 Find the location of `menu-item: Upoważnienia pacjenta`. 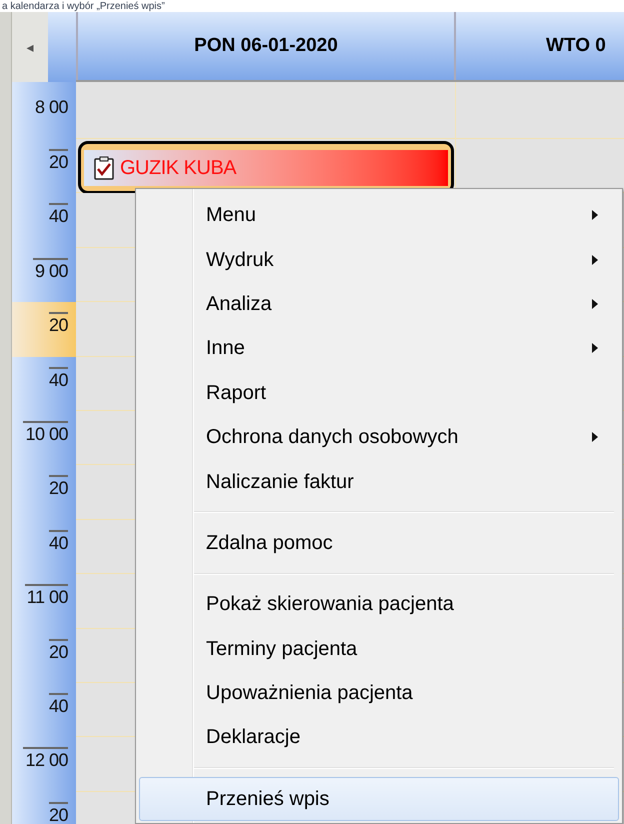

menu-item: Upoważnienia pacjenta is located at coordinates (379, 693).